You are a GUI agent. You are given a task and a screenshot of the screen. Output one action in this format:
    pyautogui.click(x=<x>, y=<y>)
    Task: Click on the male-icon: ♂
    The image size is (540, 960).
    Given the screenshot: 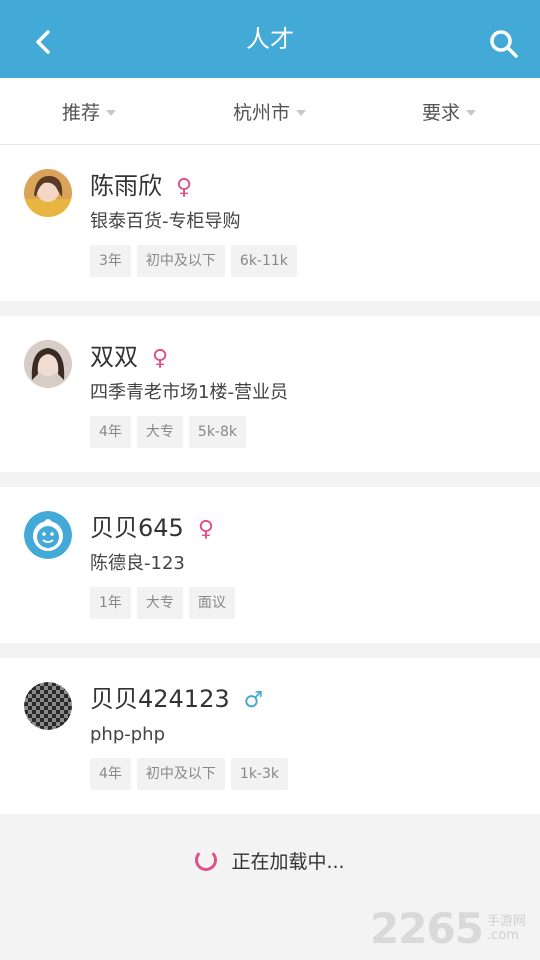 What is the action you would take?
    pyautogui.click(x=253, y=700)
    